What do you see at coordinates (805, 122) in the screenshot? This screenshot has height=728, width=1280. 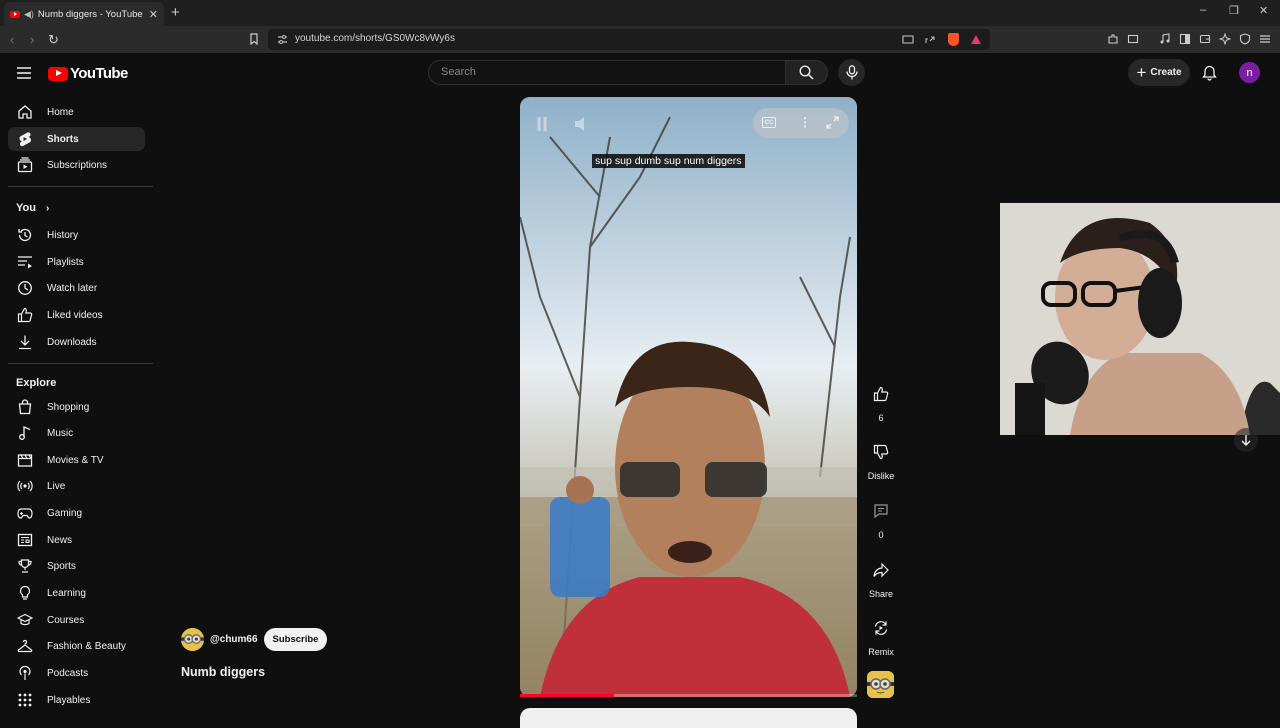 I see `more-options-icon: ⋮` at bounding box center [805, 122].